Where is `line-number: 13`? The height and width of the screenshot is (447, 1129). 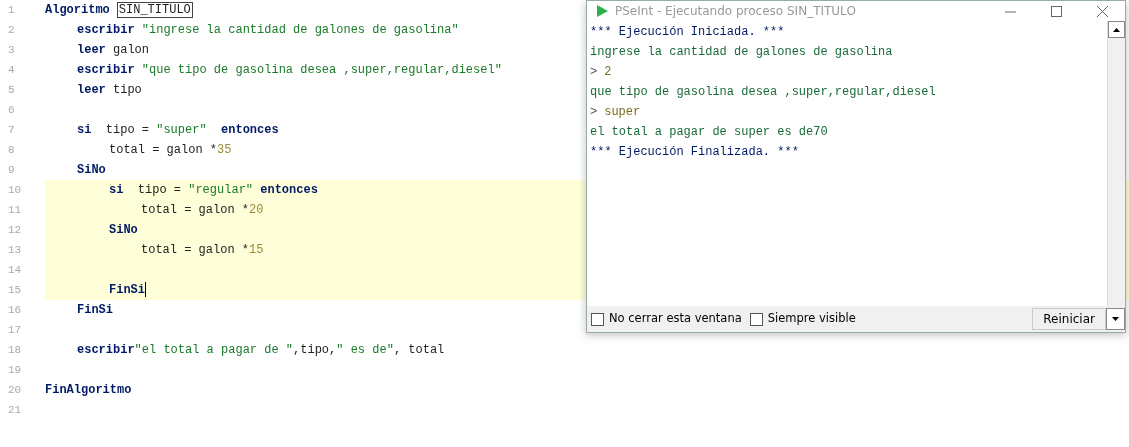 line-number: 13 is located at coordinates (15, 250).